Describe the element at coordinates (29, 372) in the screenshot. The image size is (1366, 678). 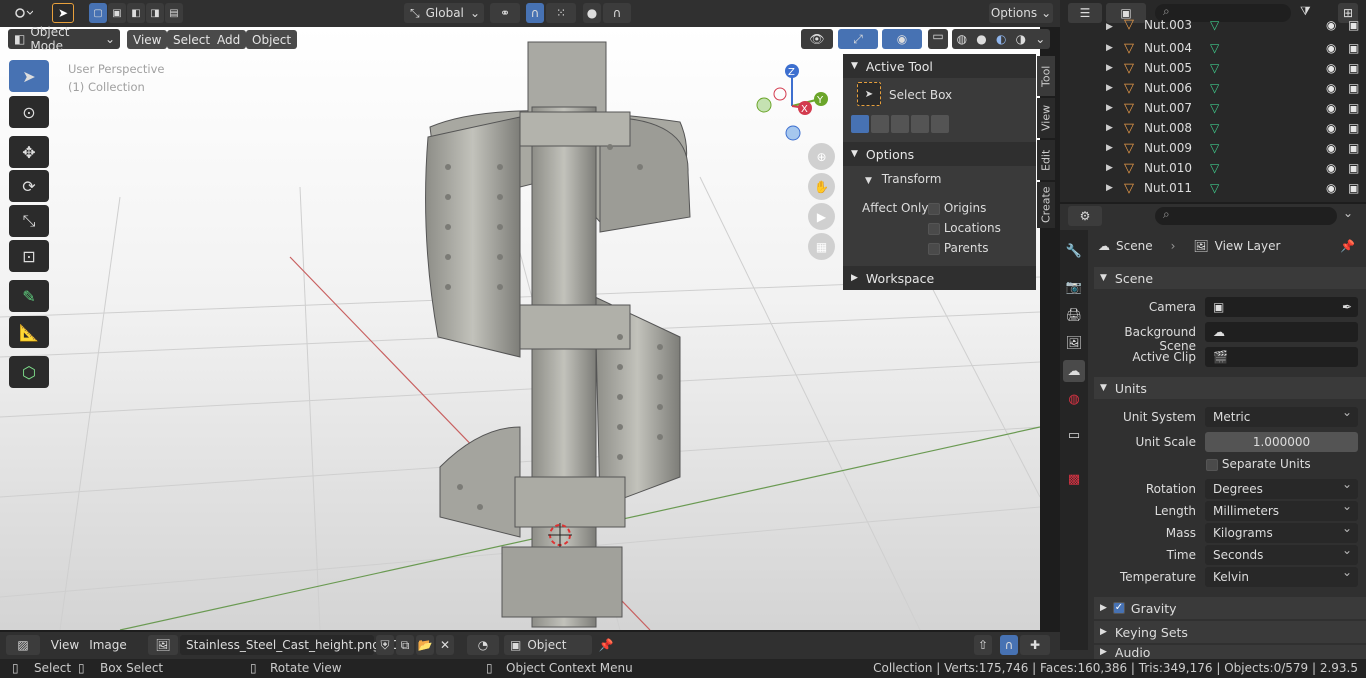
I see `add-cube-tool: ⬡` at that location.